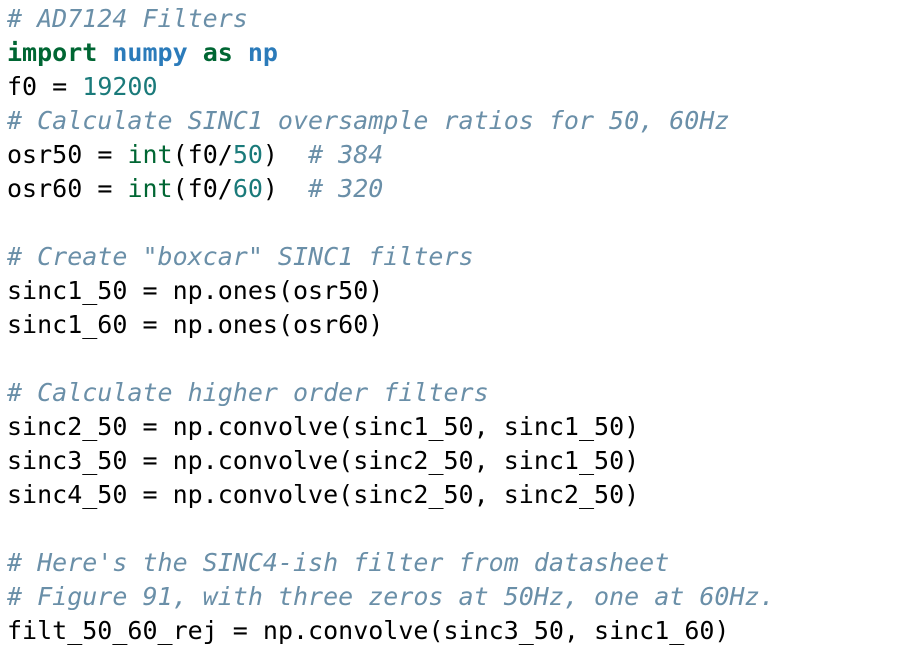 This screenshot has width=908, height=648. What do you see at coordinates (52, 52) in the screenshot?
I see `token-keyword: import` at bounding box center [52, 52].